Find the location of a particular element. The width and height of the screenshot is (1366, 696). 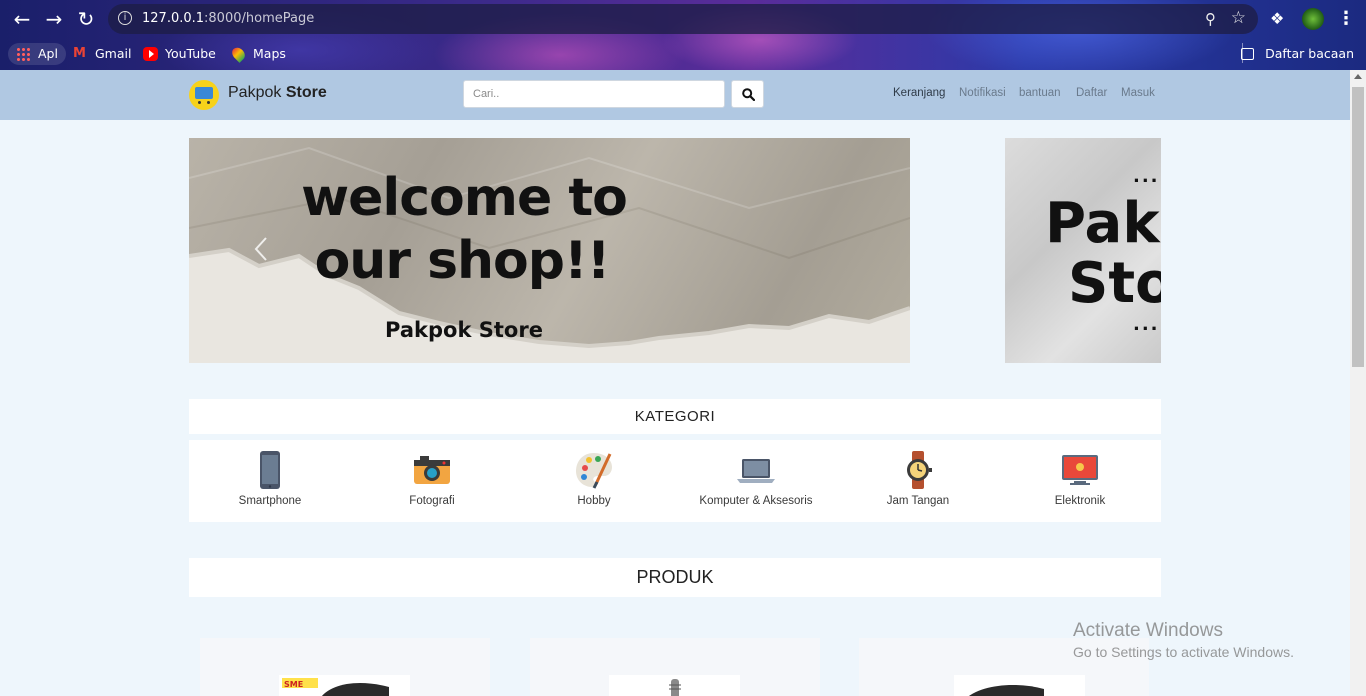

category-elektronik: Elektronik is located at coordinates (1080, 481).